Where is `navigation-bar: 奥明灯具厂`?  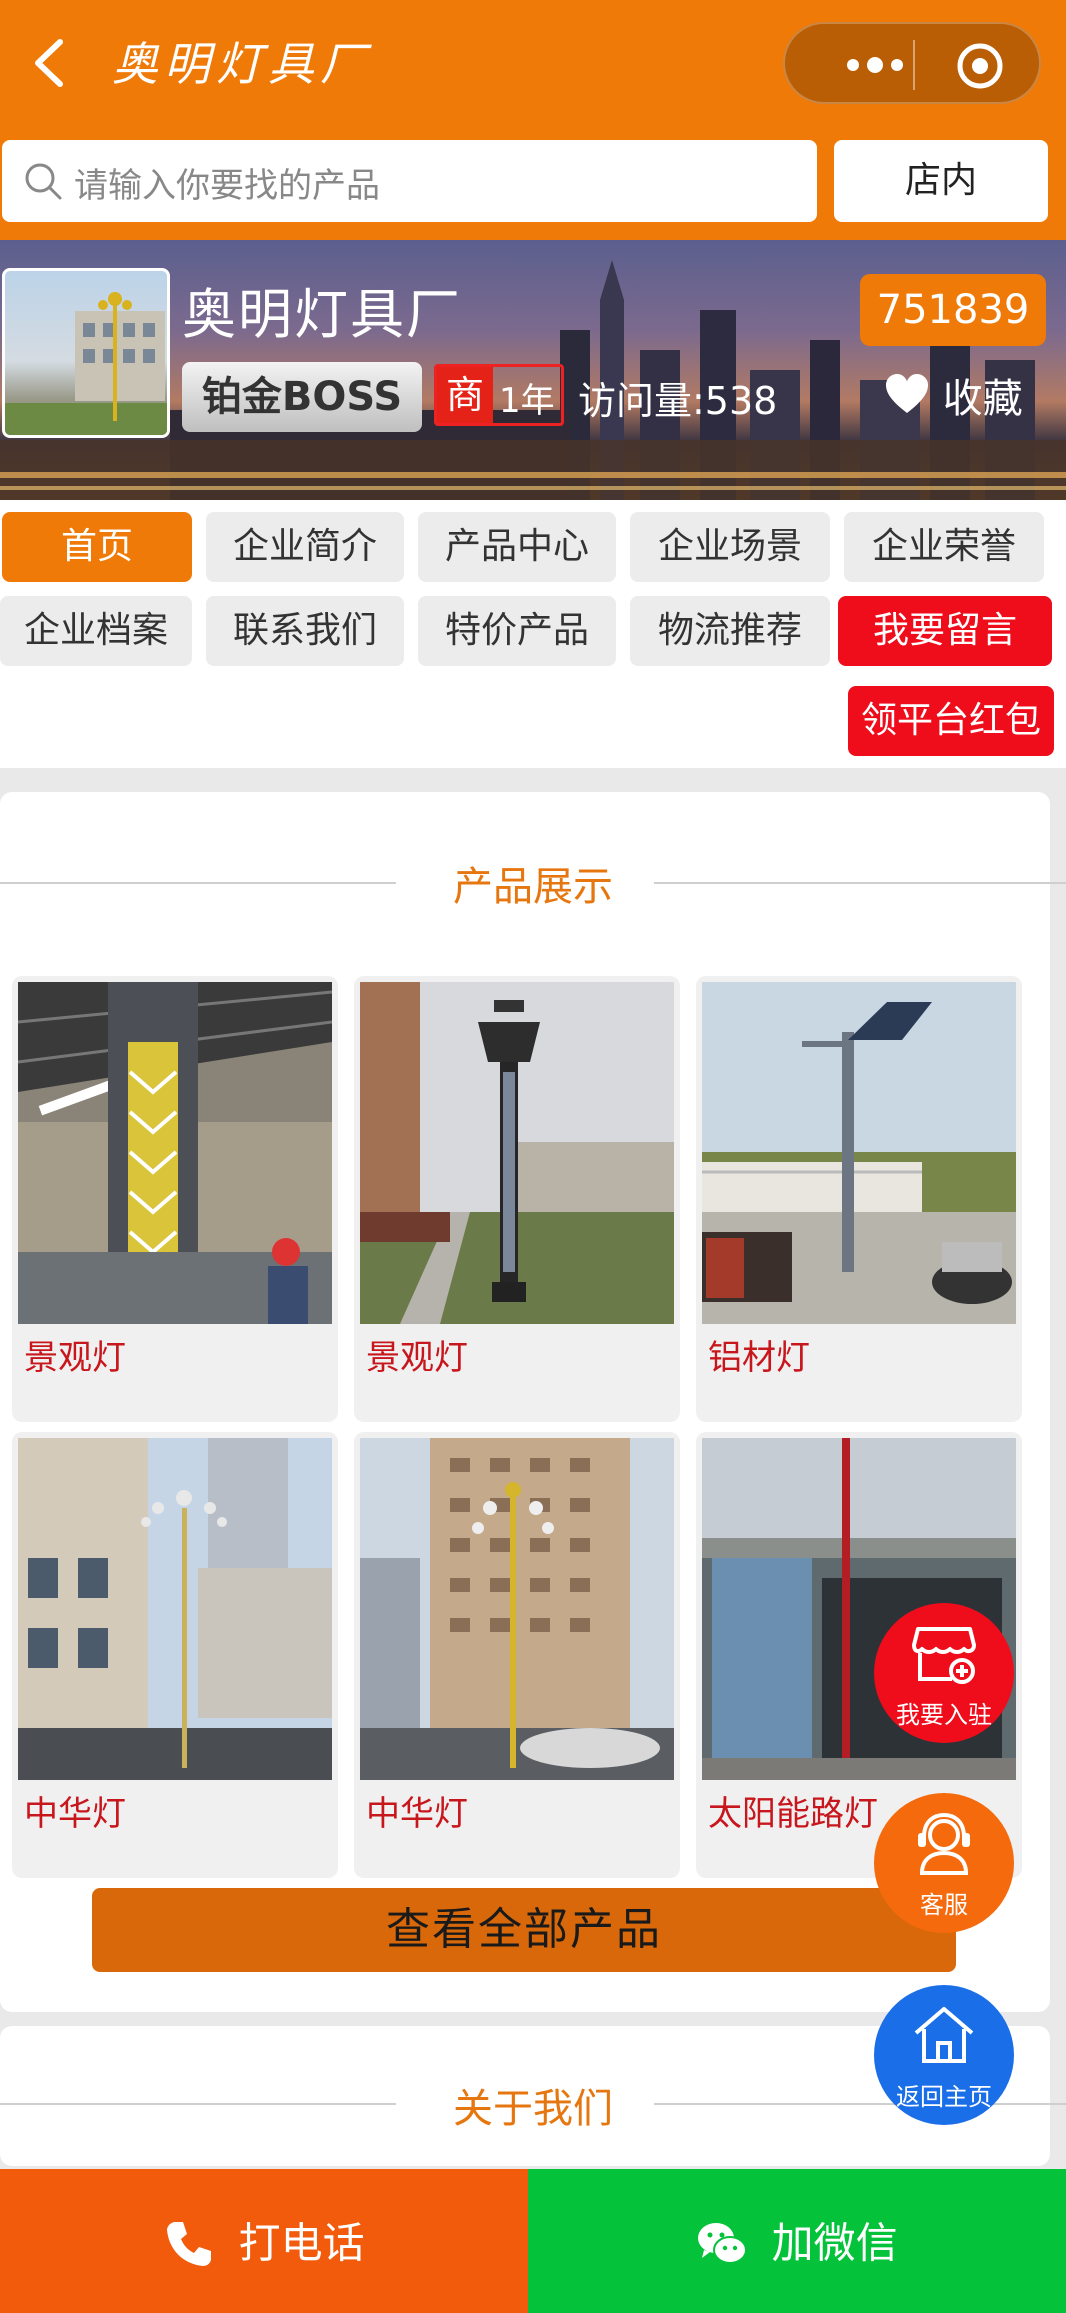 navigation-bar: 奥明灯具厂 is located at coordinates (533, 62).